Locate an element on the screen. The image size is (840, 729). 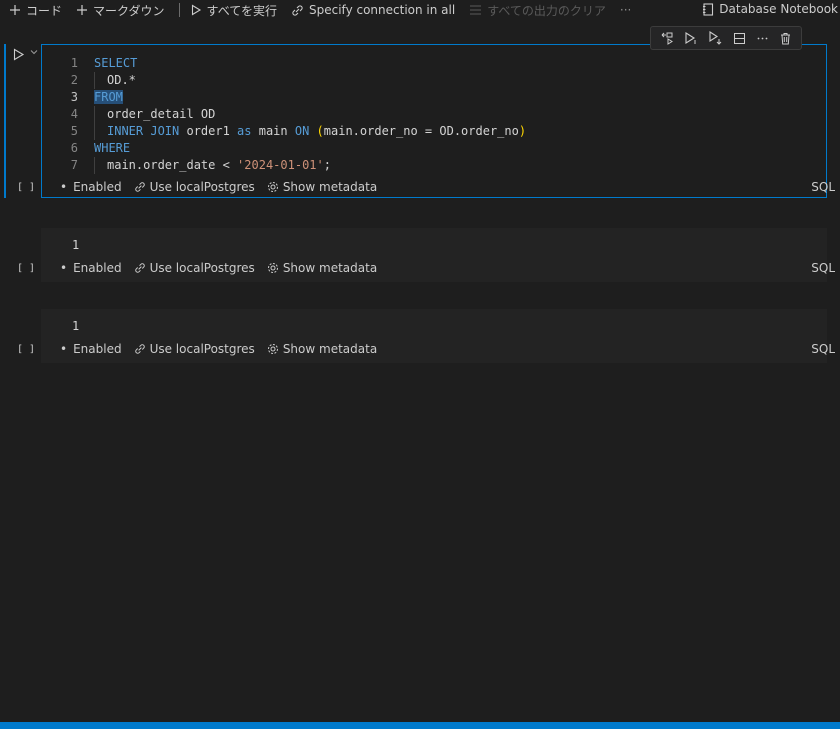
sql-keyword: ON is located at coordinates (302, 131).